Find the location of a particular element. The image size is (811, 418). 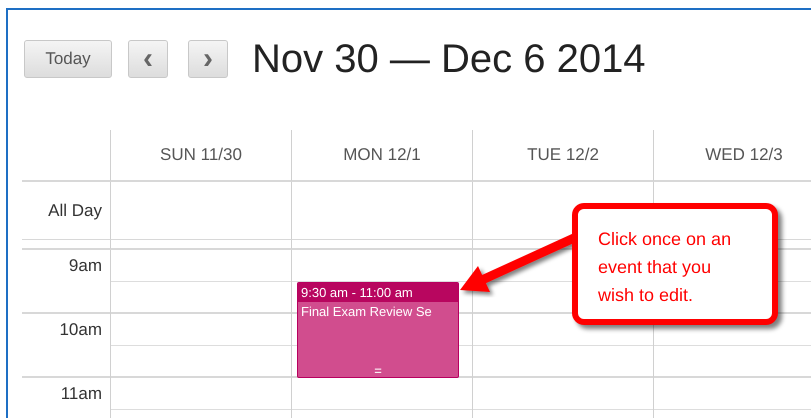

day-header: TUE 12/2 is located at coordinates (562, 156).